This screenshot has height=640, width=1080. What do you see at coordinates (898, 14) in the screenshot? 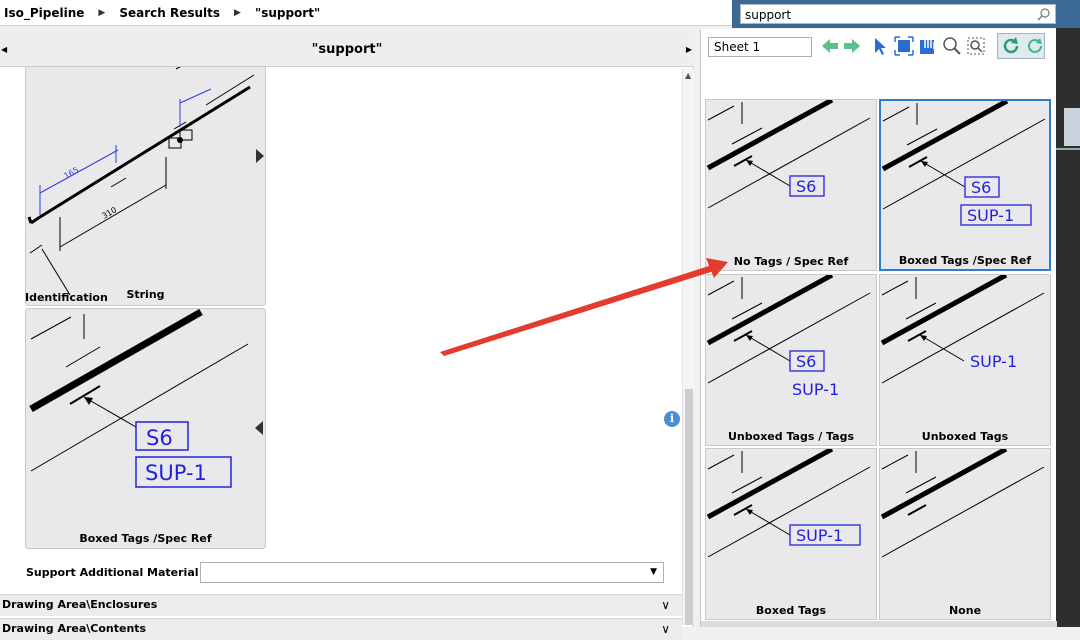
I see `search-input: support` at bounding box center [898, 14].